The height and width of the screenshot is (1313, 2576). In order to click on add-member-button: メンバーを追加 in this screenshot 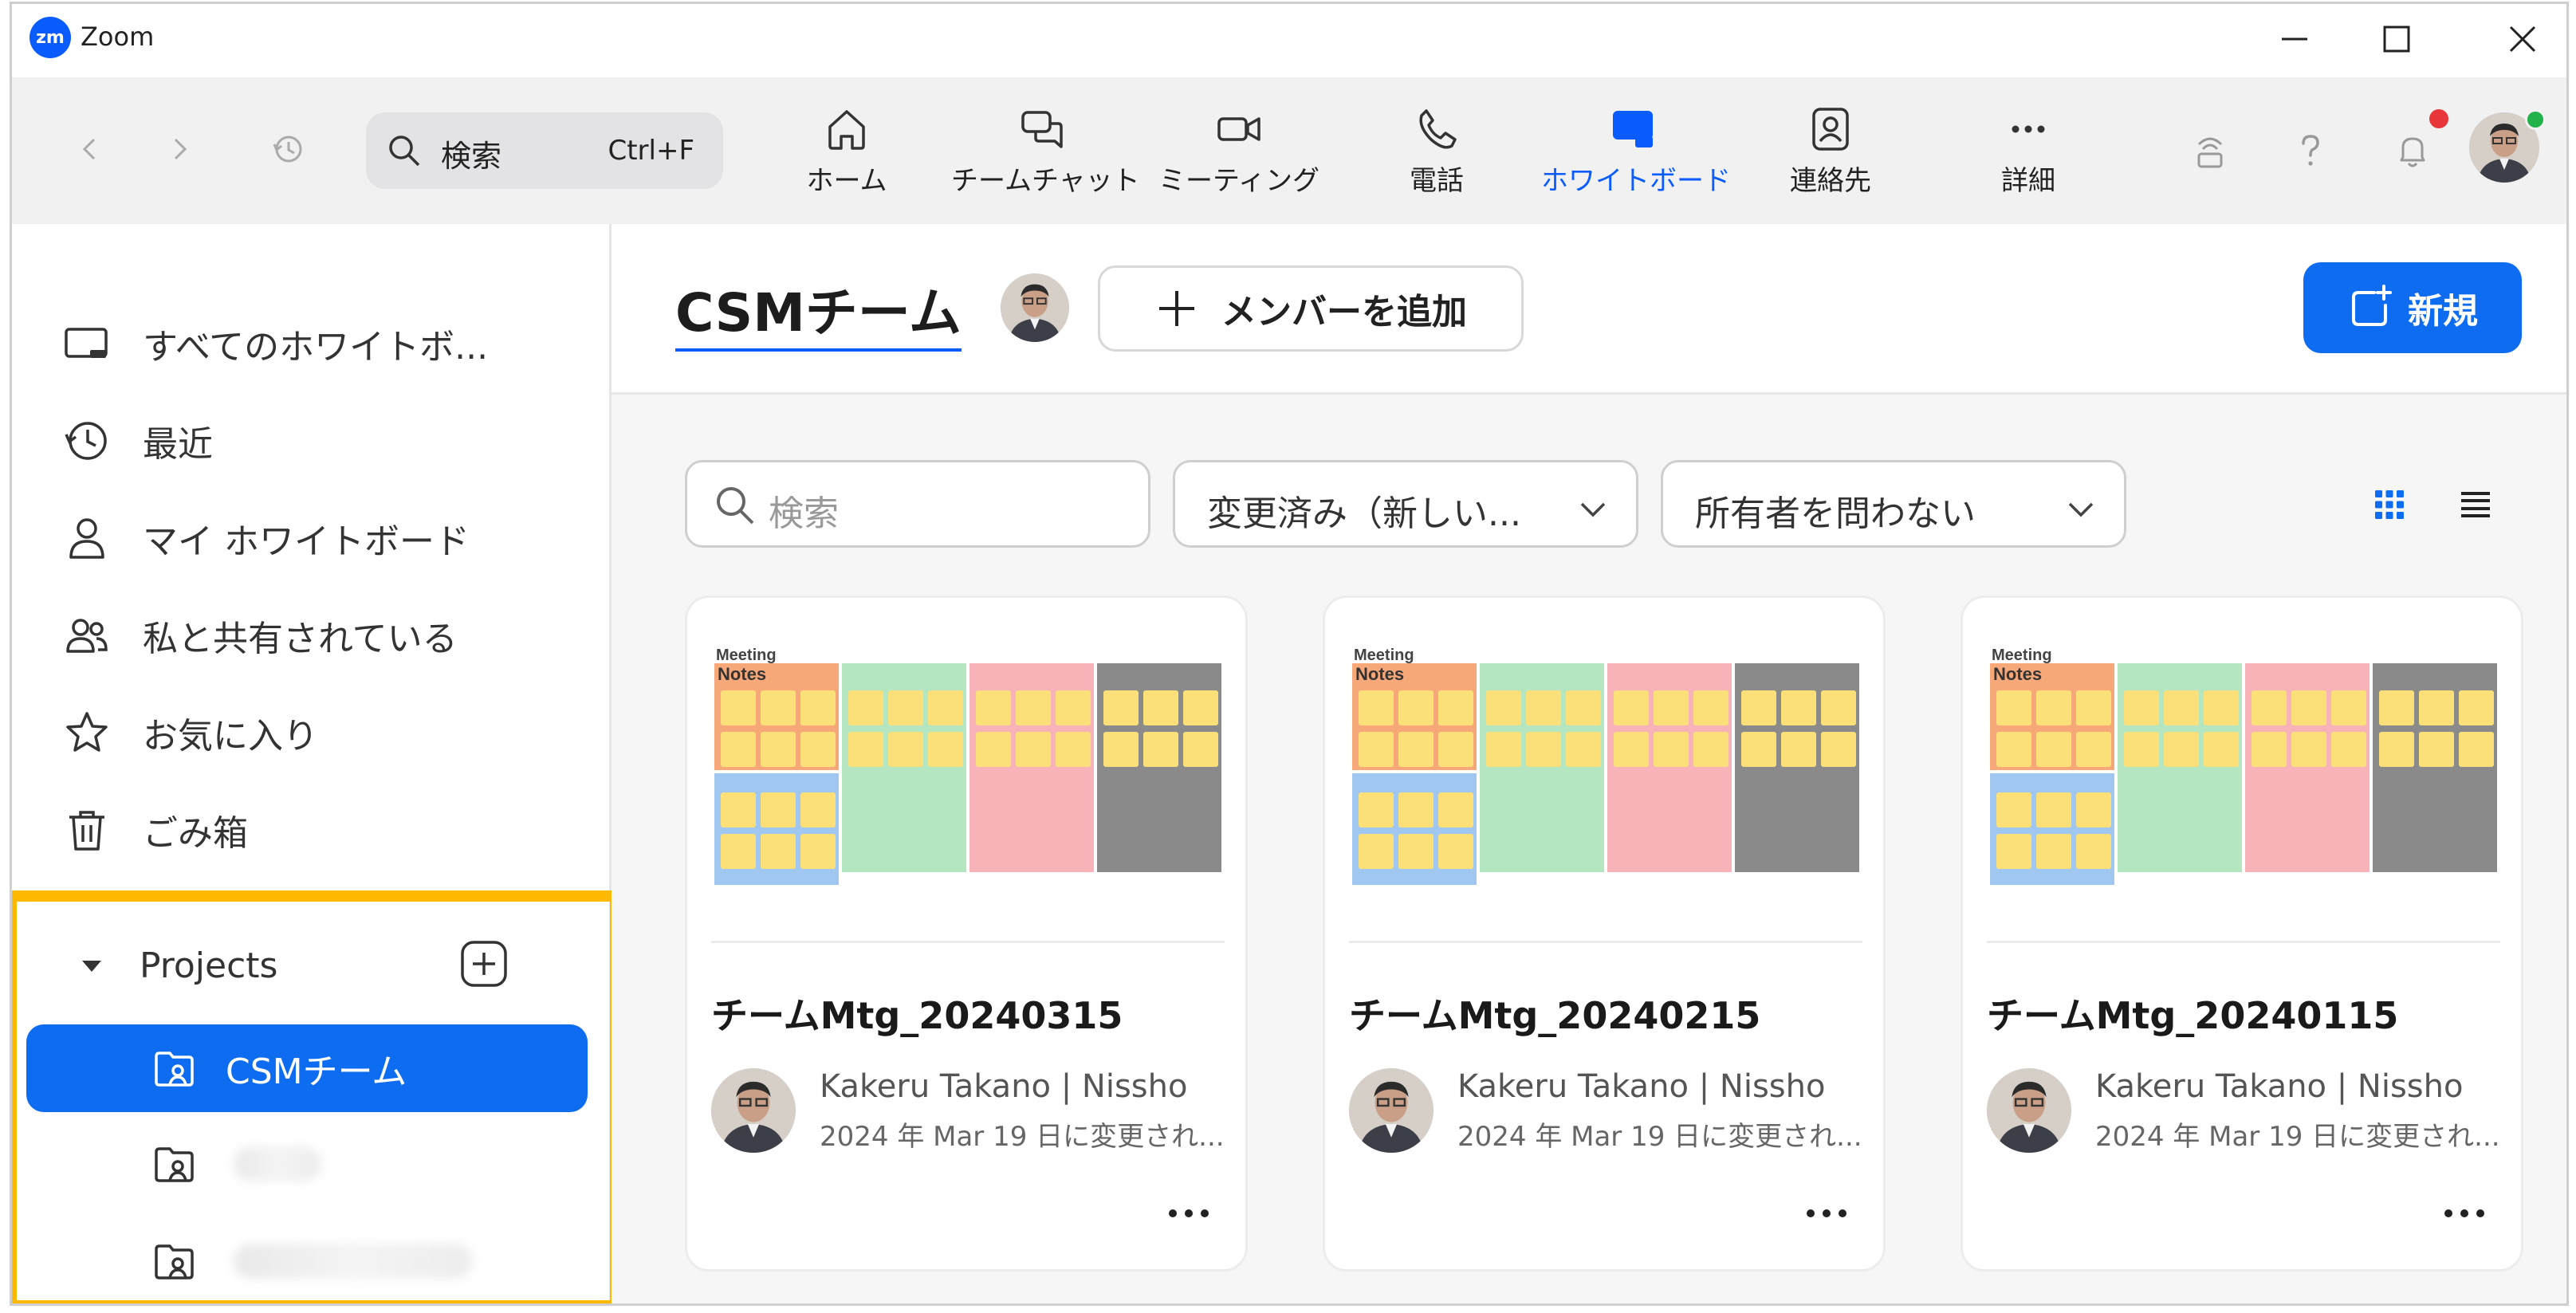, I will do `click(1311, 308)`.